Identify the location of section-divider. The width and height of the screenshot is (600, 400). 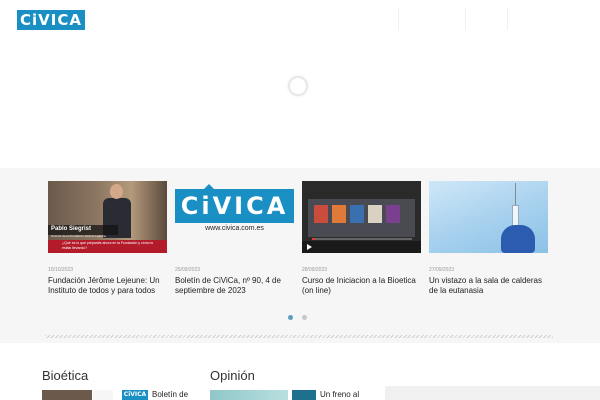
(299, 336).